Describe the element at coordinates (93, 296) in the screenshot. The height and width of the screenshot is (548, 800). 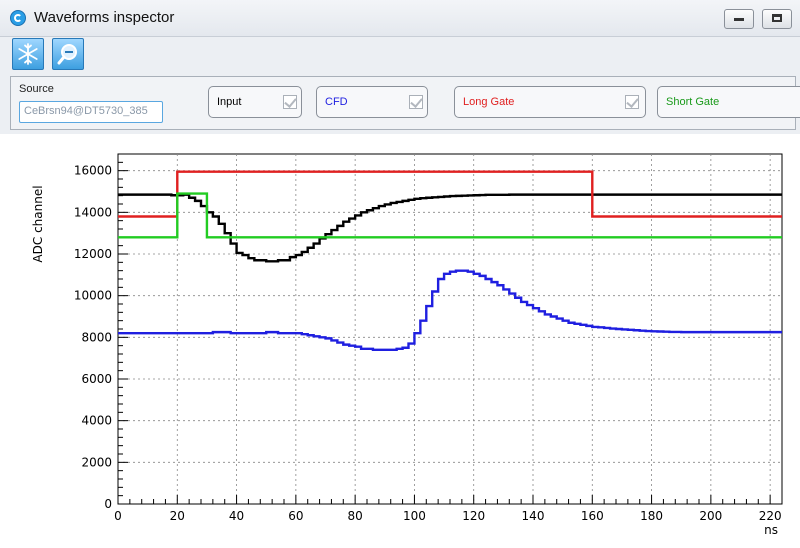
I see `y-tick-label: 10000` at that location.